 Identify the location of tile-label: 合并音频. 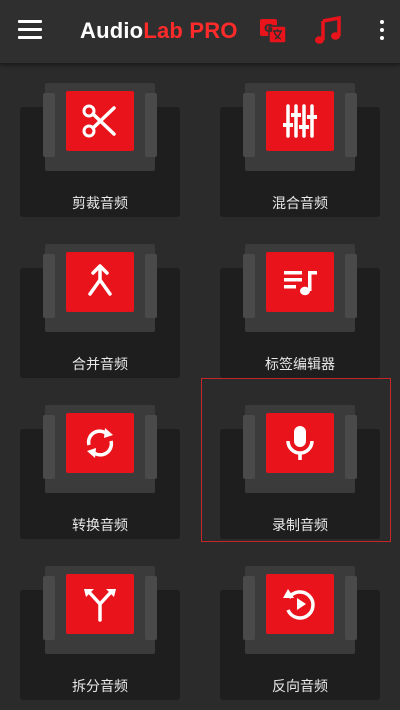
(100, 365).